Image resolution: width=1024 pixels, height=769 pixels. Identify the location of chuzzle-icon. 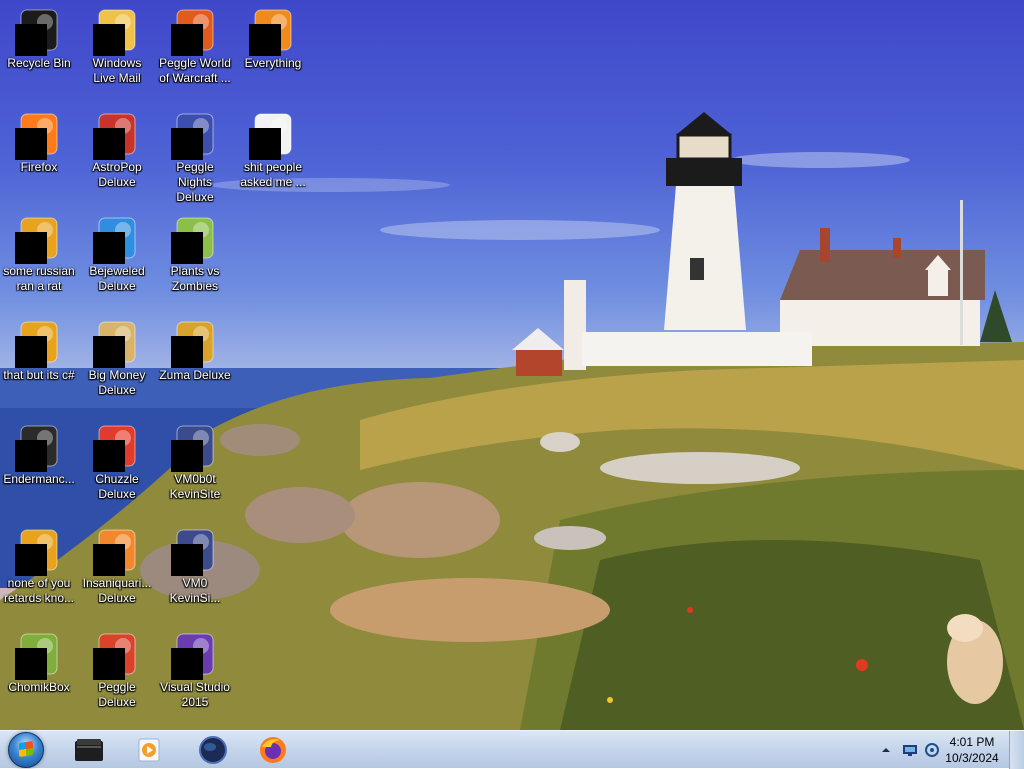
(117, 447).